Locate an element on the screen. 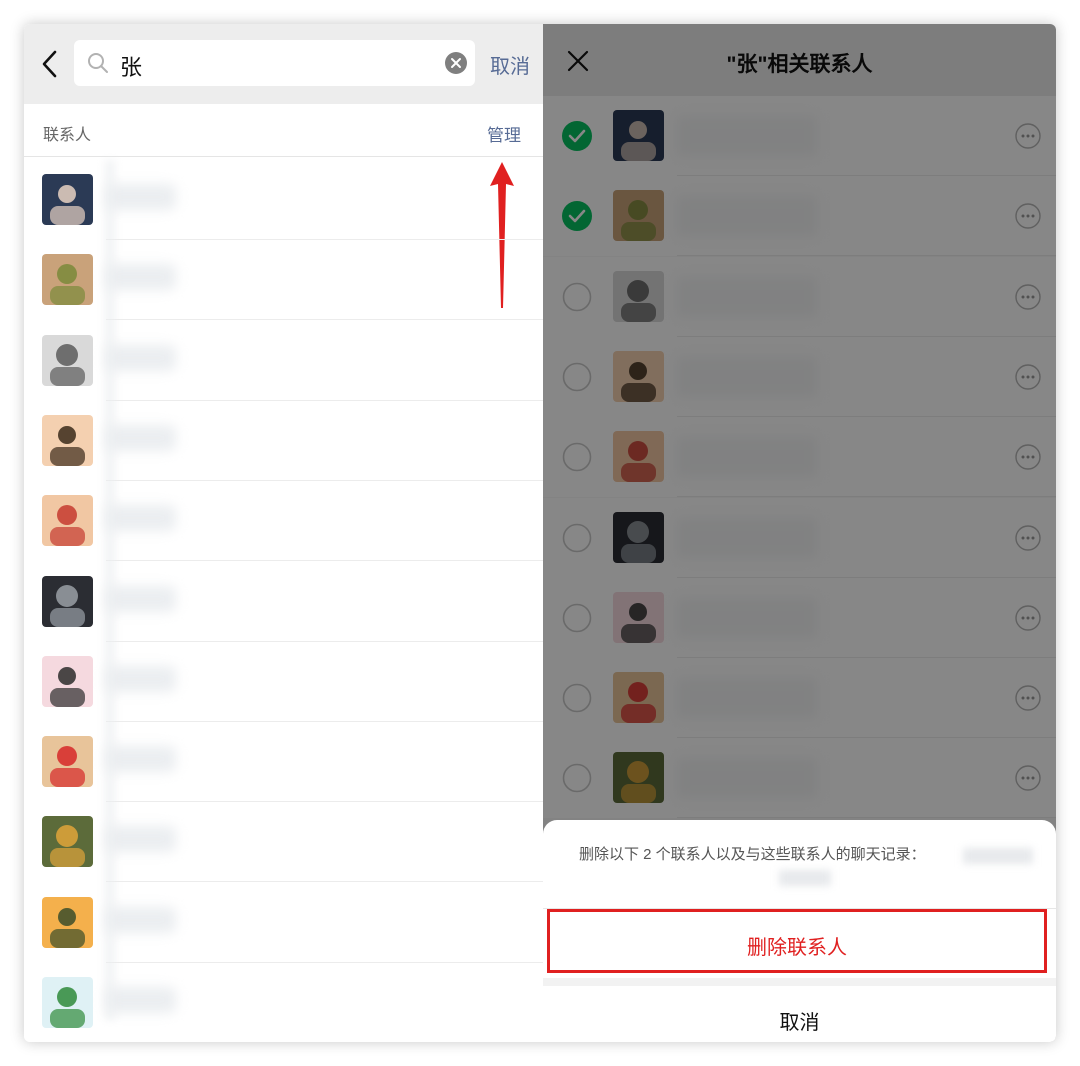 Image resolution: width=1080 pixels, height=1066 pixels. manage-button: 管理 is located at coordinates (504, 133).